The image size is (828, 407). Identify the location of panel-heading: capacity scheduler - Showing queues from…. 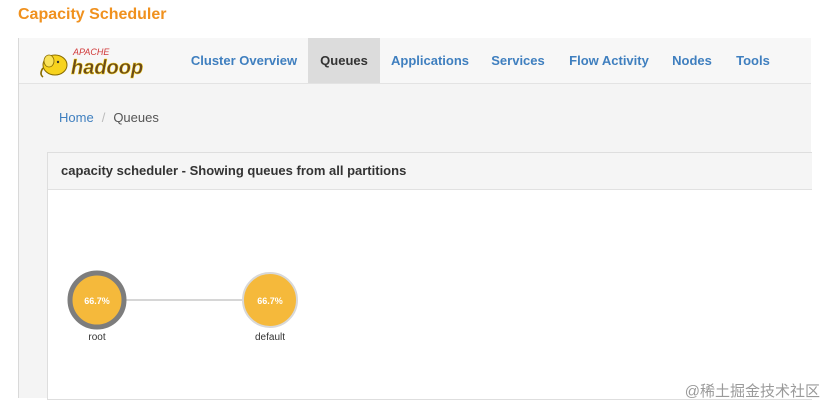
(430, 171).